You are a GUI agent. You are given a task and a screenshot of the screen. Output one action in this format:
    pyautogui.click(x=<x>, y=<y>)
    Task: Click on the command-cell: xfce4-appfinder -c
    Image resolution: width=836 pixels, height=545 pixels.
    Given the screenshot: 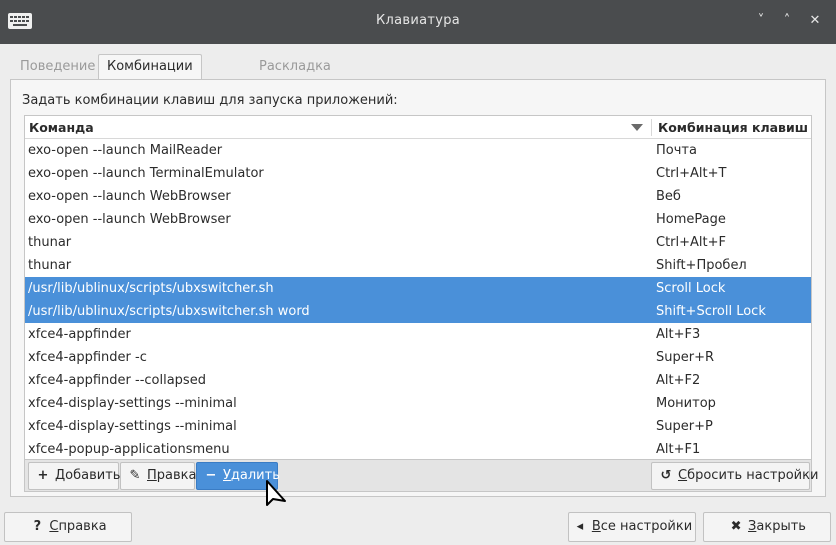 What is the action you would take?
    pyautogui.click(x=87, y=357)
    